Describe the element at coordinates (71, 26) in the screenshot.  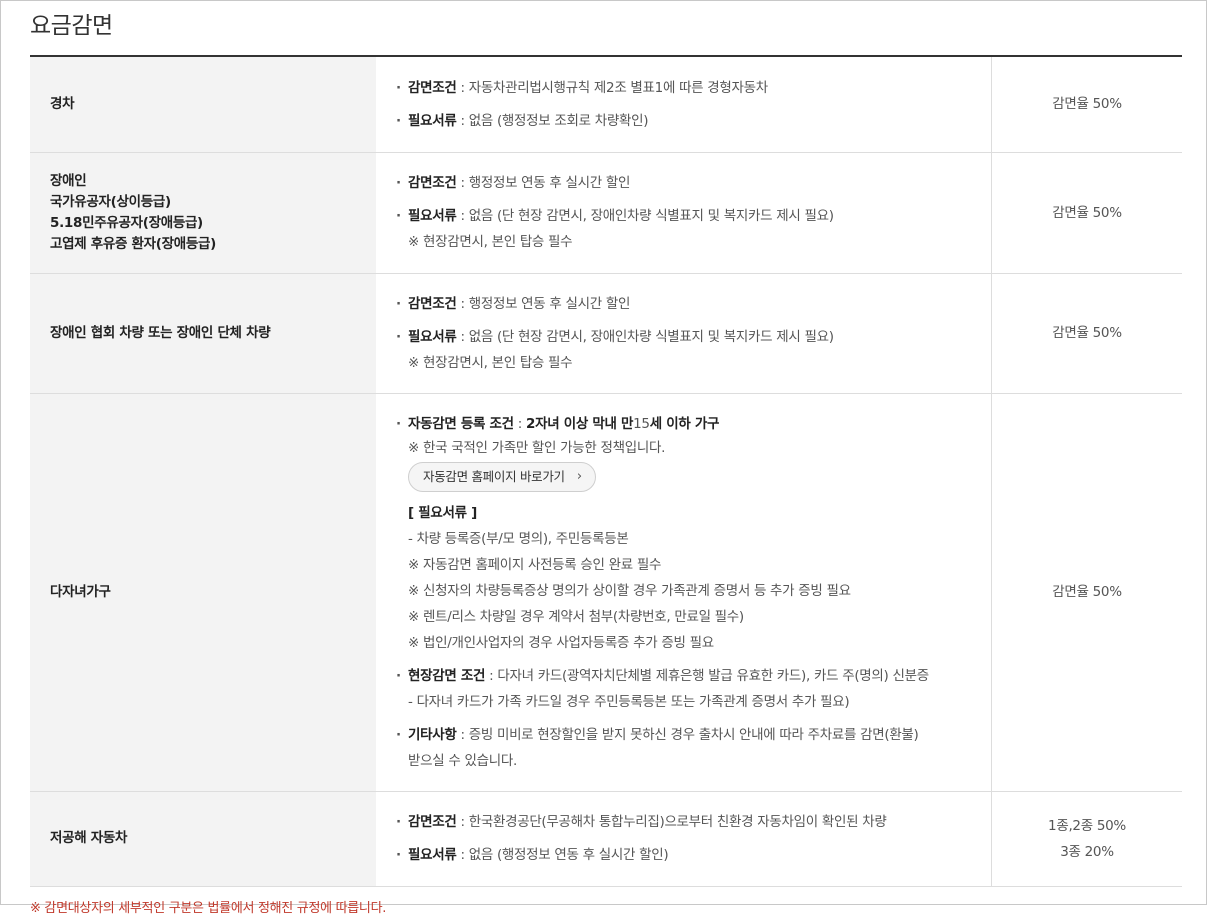
I see `page-title: 요금감면` at that location.